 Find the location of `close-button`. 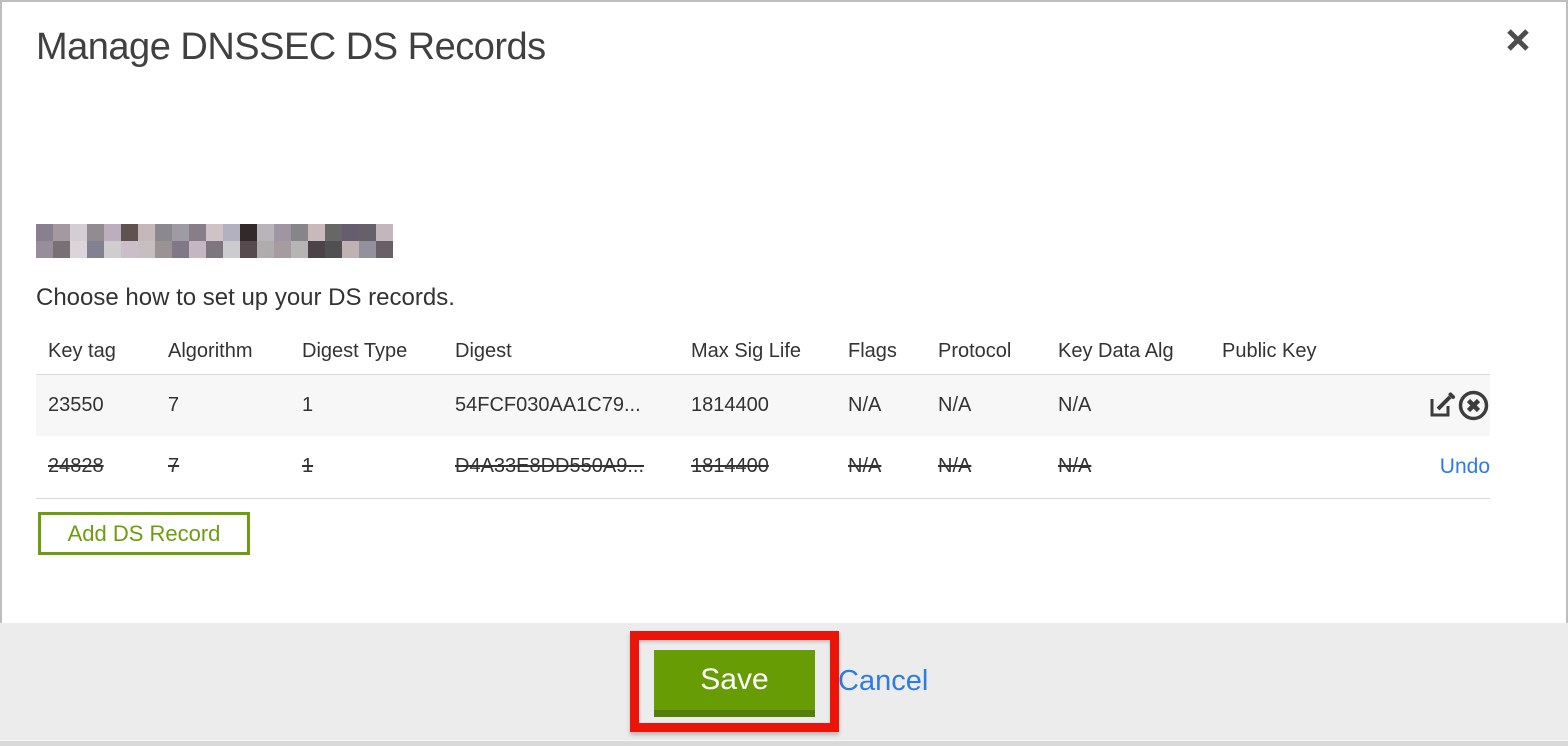

close-button is located at coordinates (1518, 40).